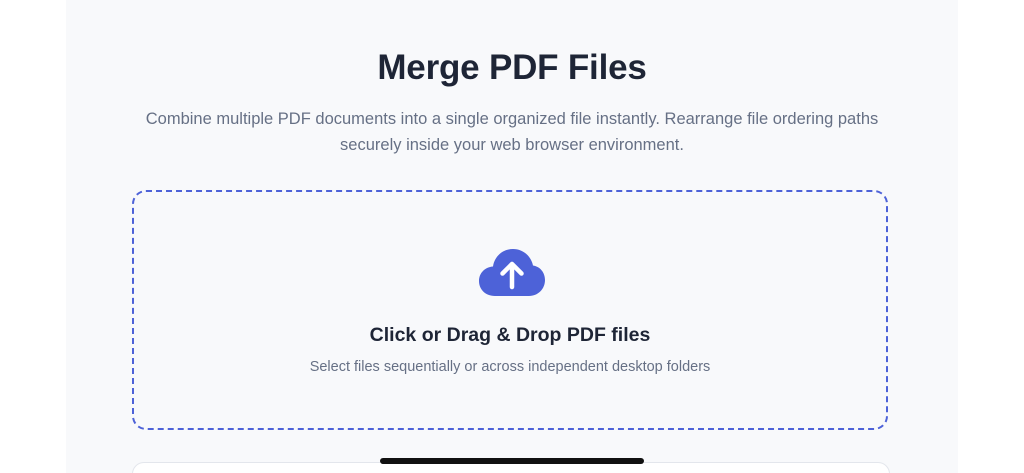 The height and width of the screenshot is (473, 1024). Describe the element at coordinates (512, 272) in the screenshot. I see `cloud-upload-icon` at that location.